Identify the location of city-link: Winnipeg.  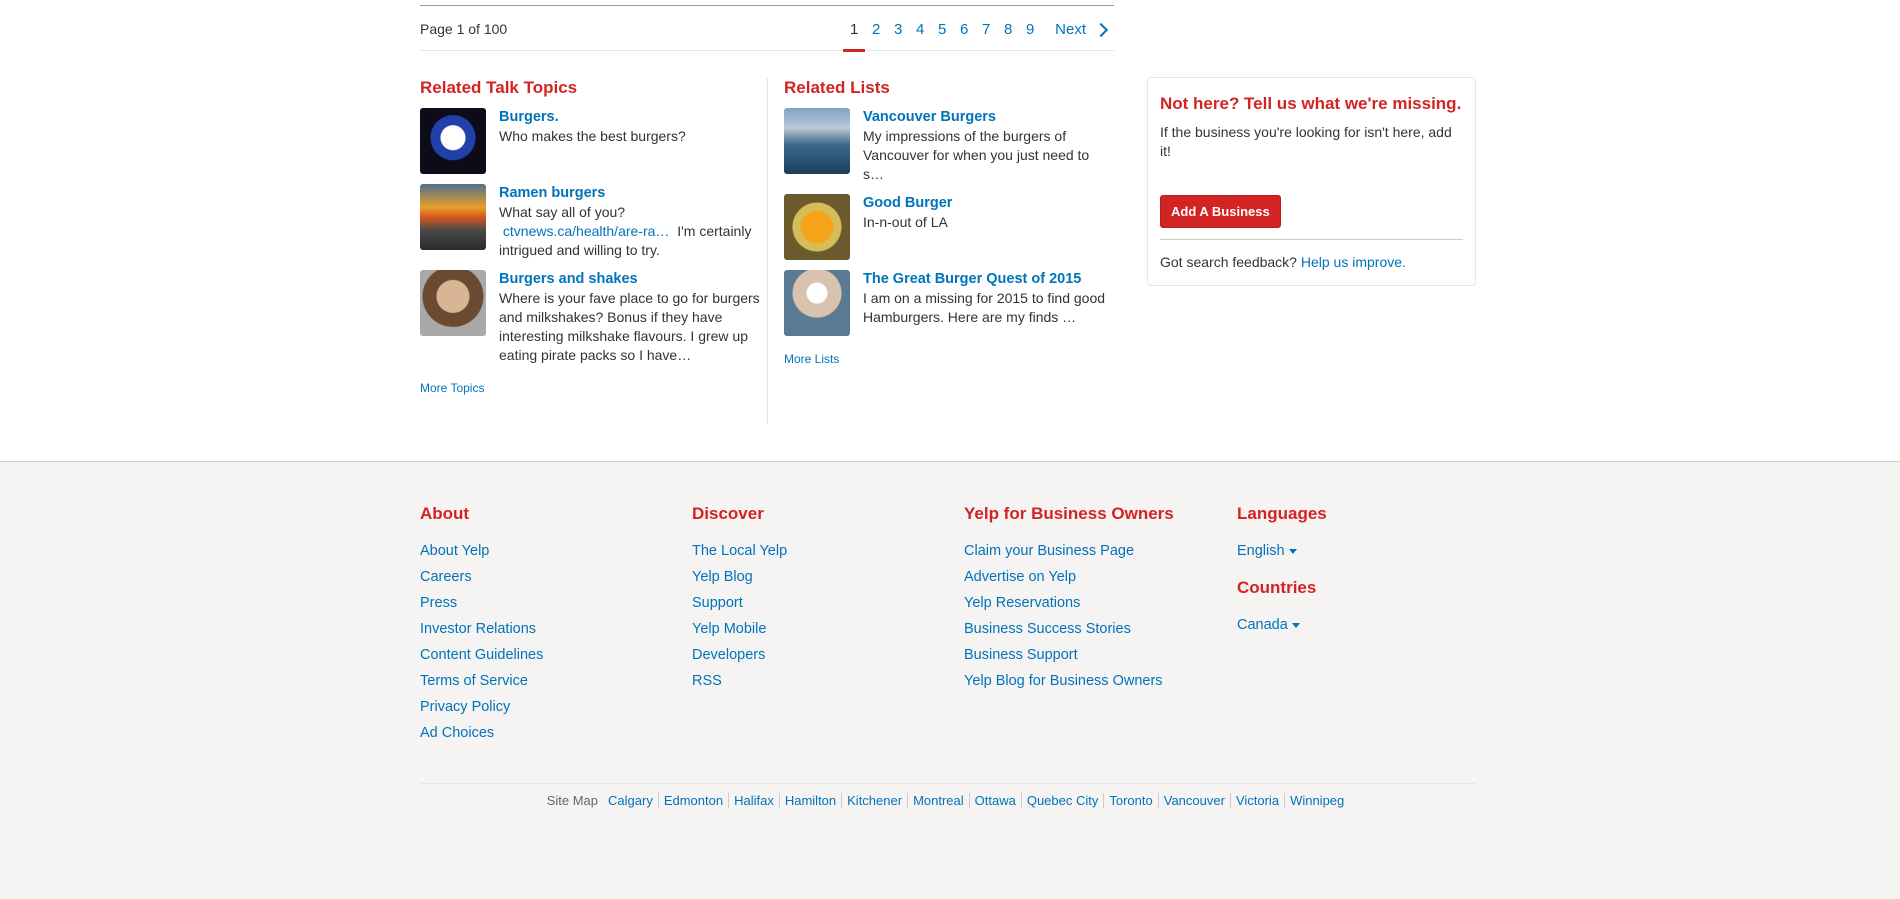
(1317, 800).